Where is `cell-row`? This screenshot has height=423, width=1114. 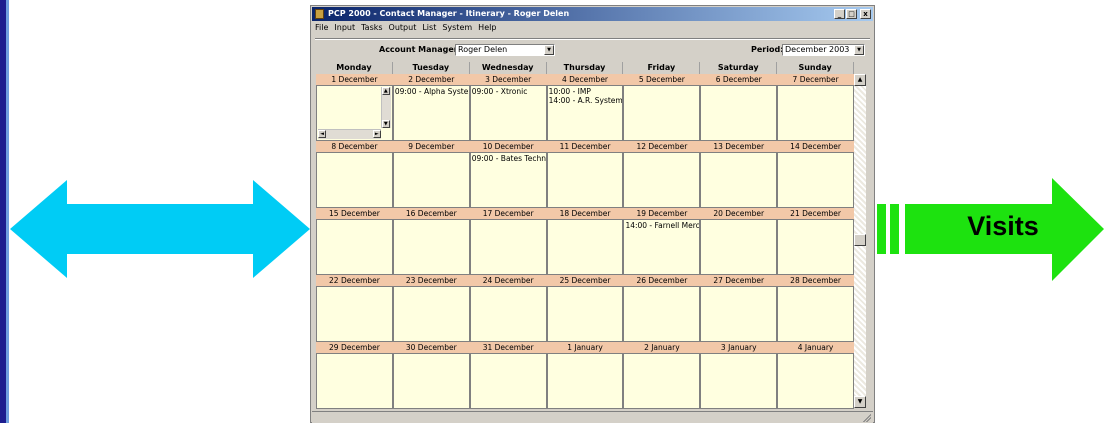 cell-row is located at coordinates (585, 314).